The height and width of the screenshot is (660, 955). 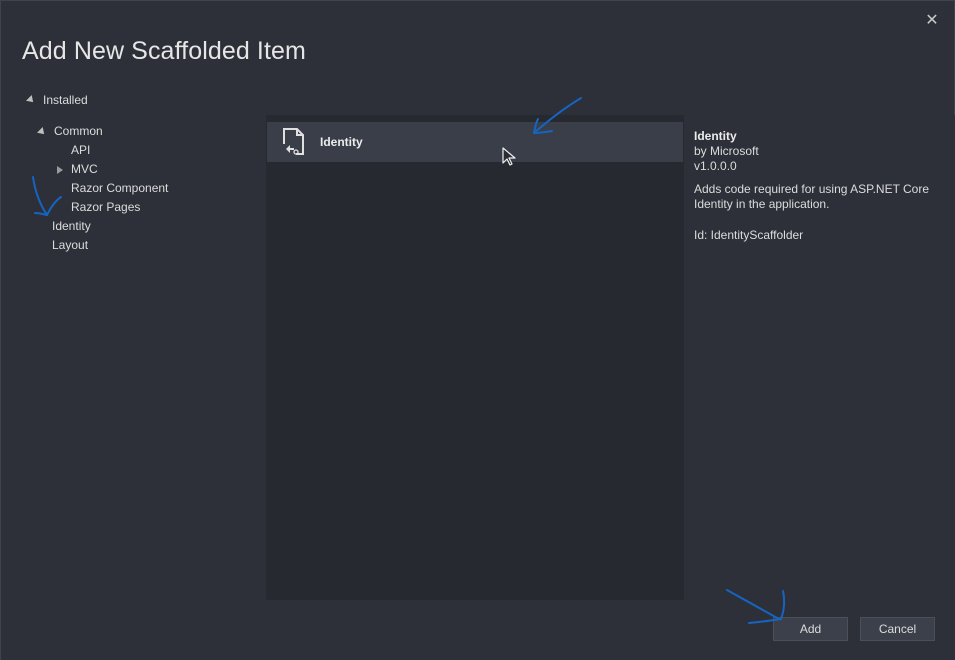 I want to click on tree-item-identity: Identity, so click(x=71, y=226).